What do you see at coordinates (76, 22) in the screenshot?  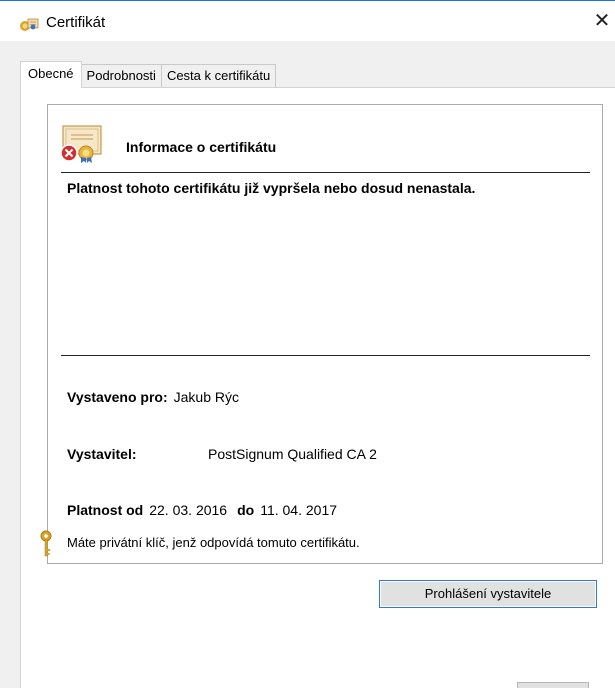 I see `window-title: Certifikát` at bounding box center [76, 22].